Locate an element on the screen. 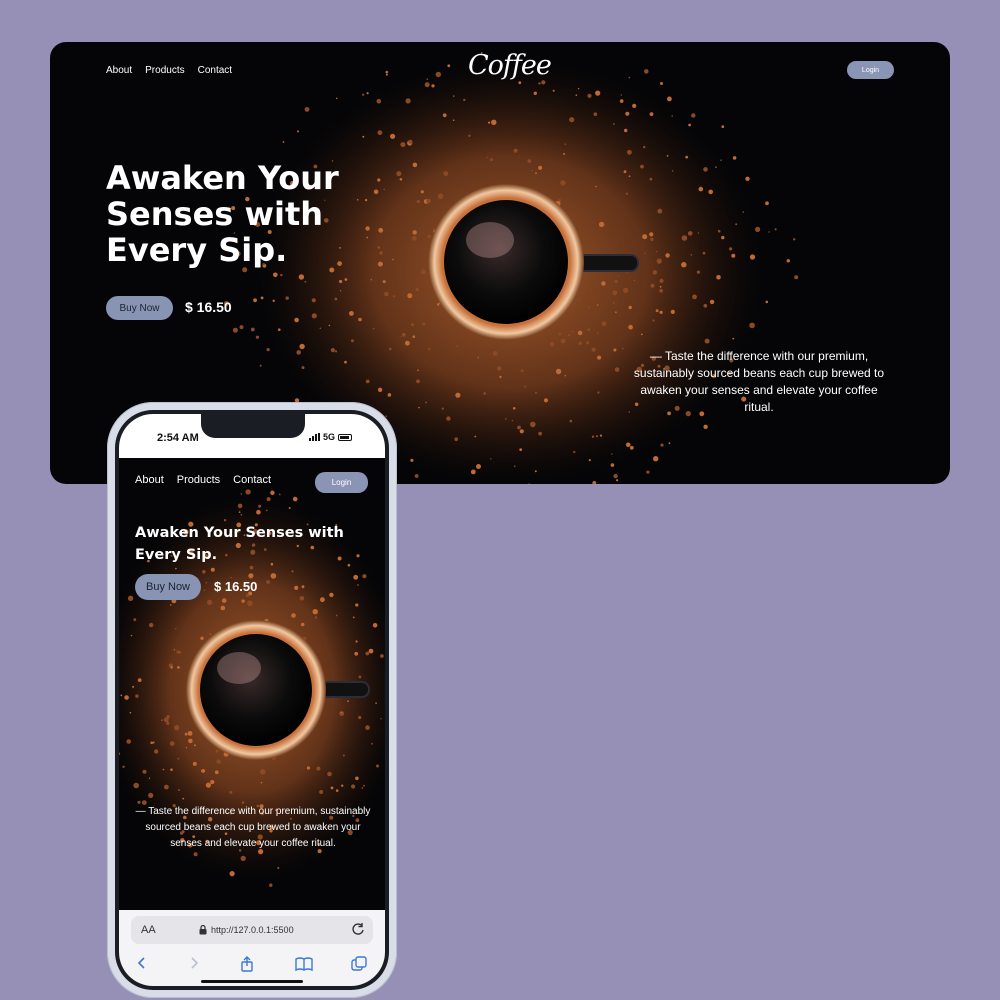  bookmarks-icon is located at coordinates (304, 964).